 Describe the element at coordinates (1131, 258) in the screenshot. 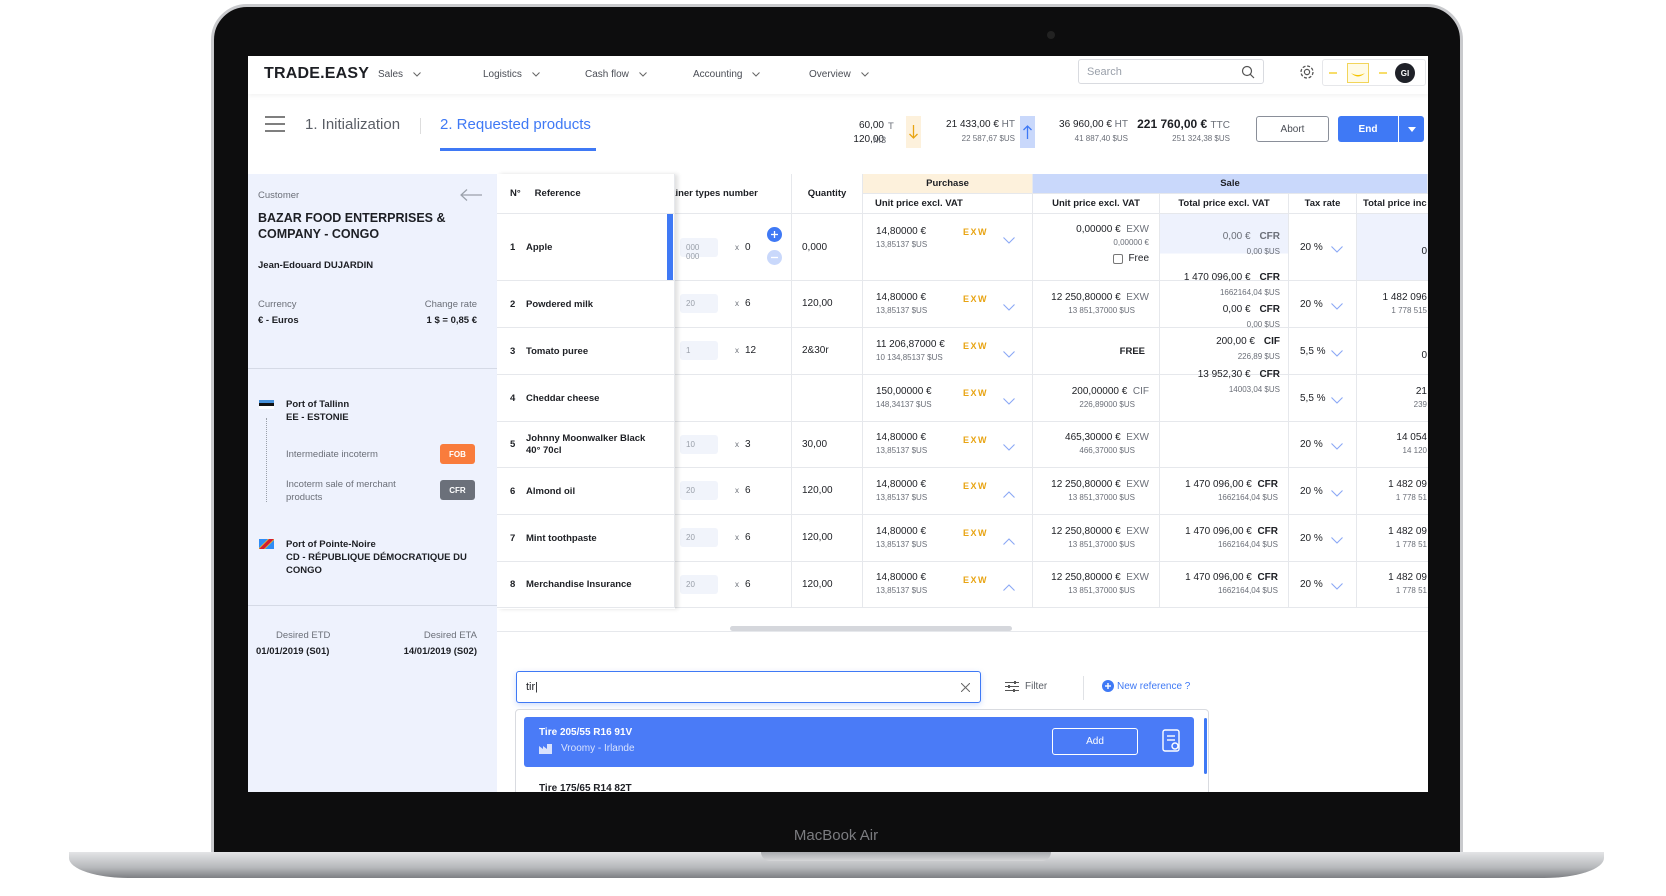

I see `free-checkbox: Free` at that location.